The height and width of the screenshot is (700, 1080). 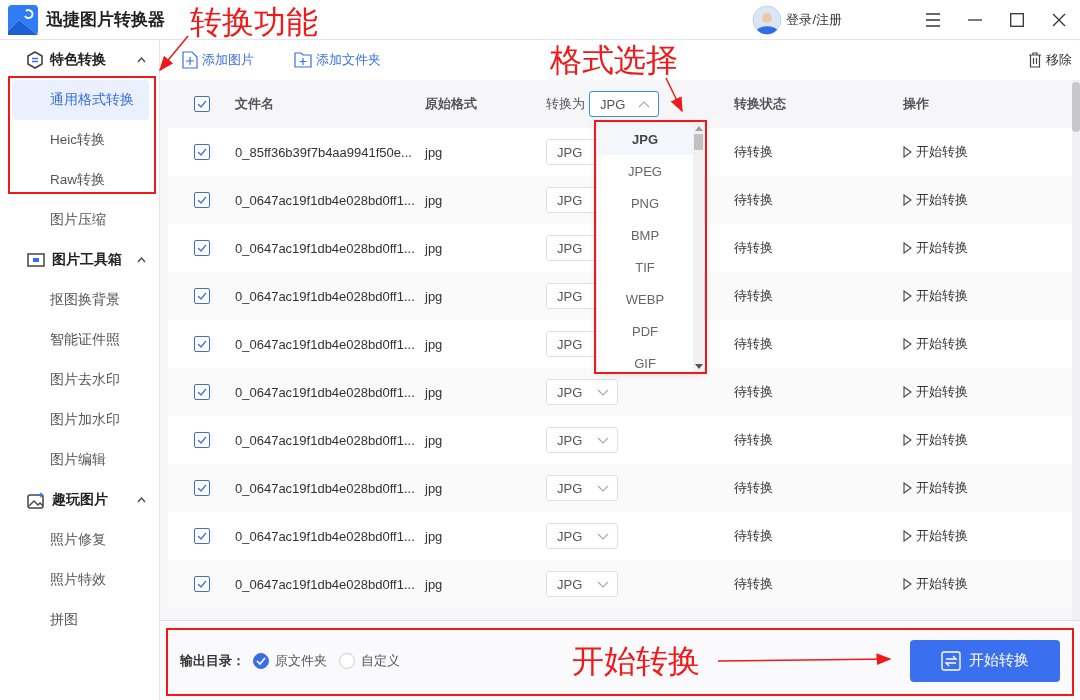 What do you see at coordinates (80, 580) in the screenshot?
I see `sidebar-item: 照片特效` at bounding box center [80, 580].